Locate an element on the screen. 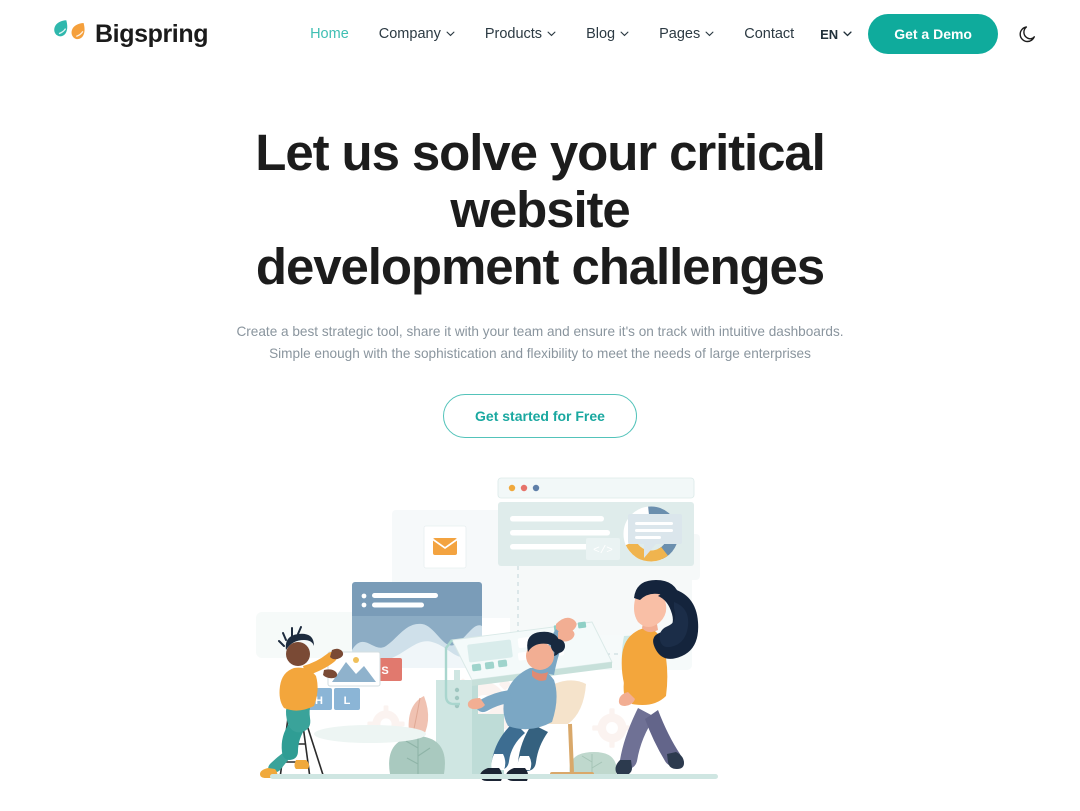 This screenshot has height=811, width=1080. status-badge-l-label: L is located at coordinates (347, 701).